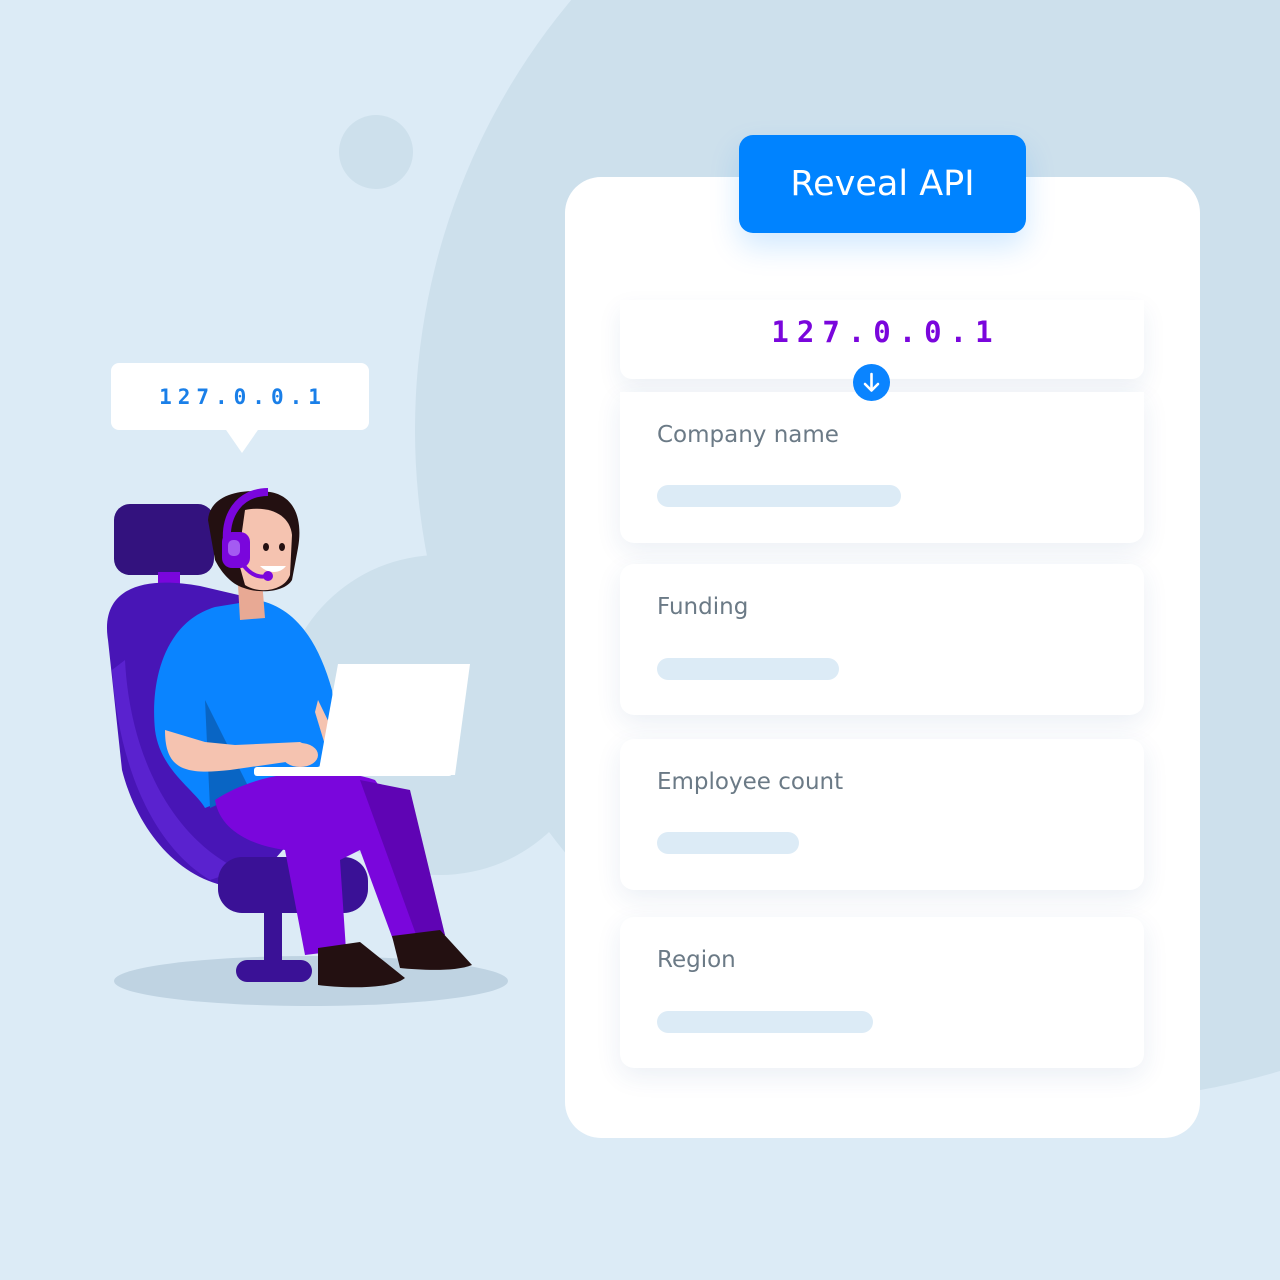  Describe the element at coordinates (886, 331) in the screenshot. I see `ip-address-value: 127.0.0.1` at that location.